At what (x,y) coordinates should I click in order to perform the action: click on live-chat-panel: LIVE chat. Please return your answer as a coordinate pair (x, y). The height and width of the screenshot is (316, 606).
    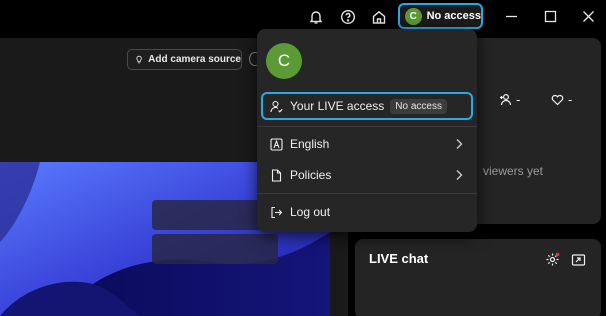
    Looking at the image, I should click on (478, 277).